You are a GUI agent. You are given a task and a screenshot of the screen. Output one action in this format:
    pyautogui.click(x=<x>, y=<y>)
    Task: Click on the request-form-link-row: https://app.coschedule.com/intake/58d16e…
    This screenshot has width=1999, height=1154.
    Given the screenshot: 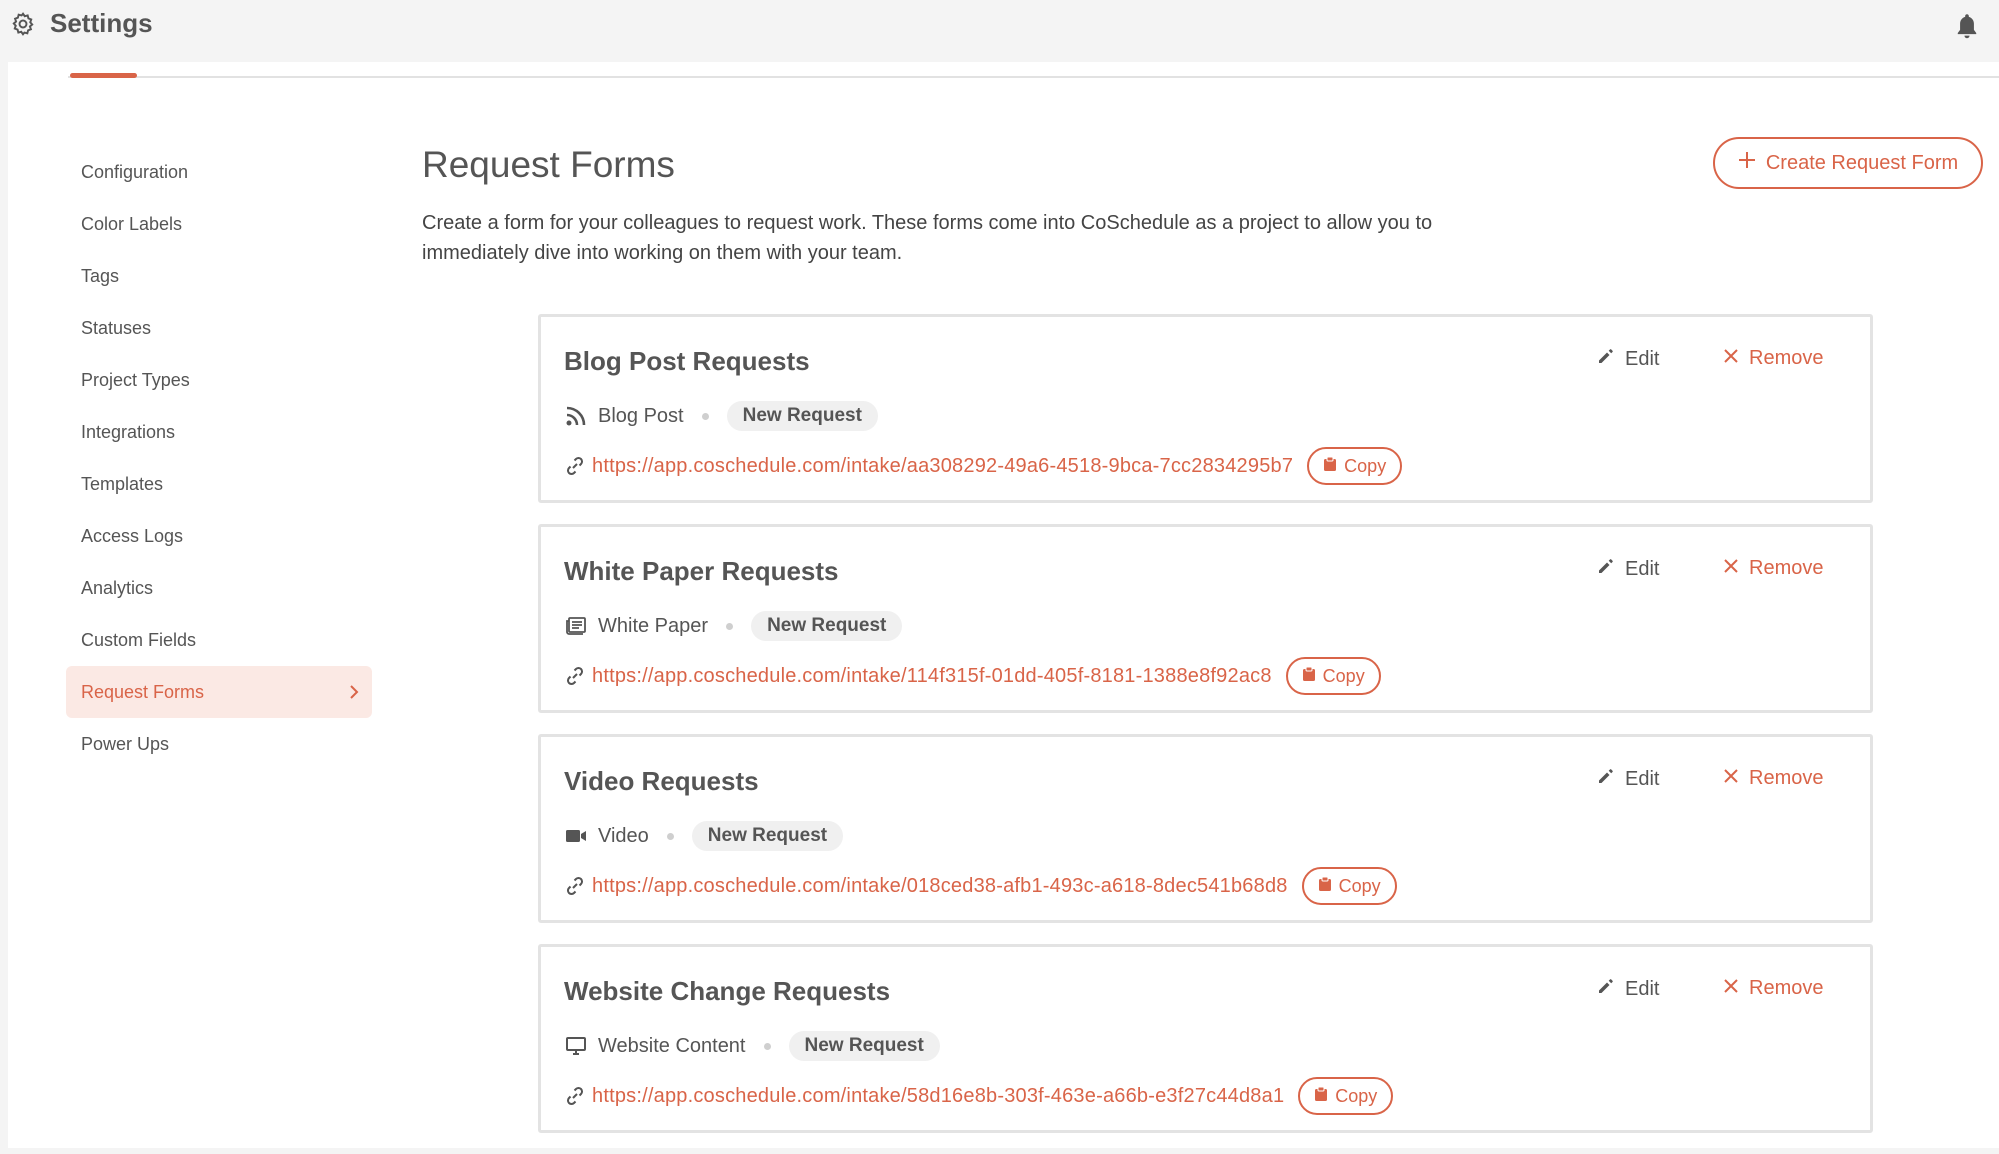 What is the action you would take?
    pyautogui.click(x=979, y=1096)
    